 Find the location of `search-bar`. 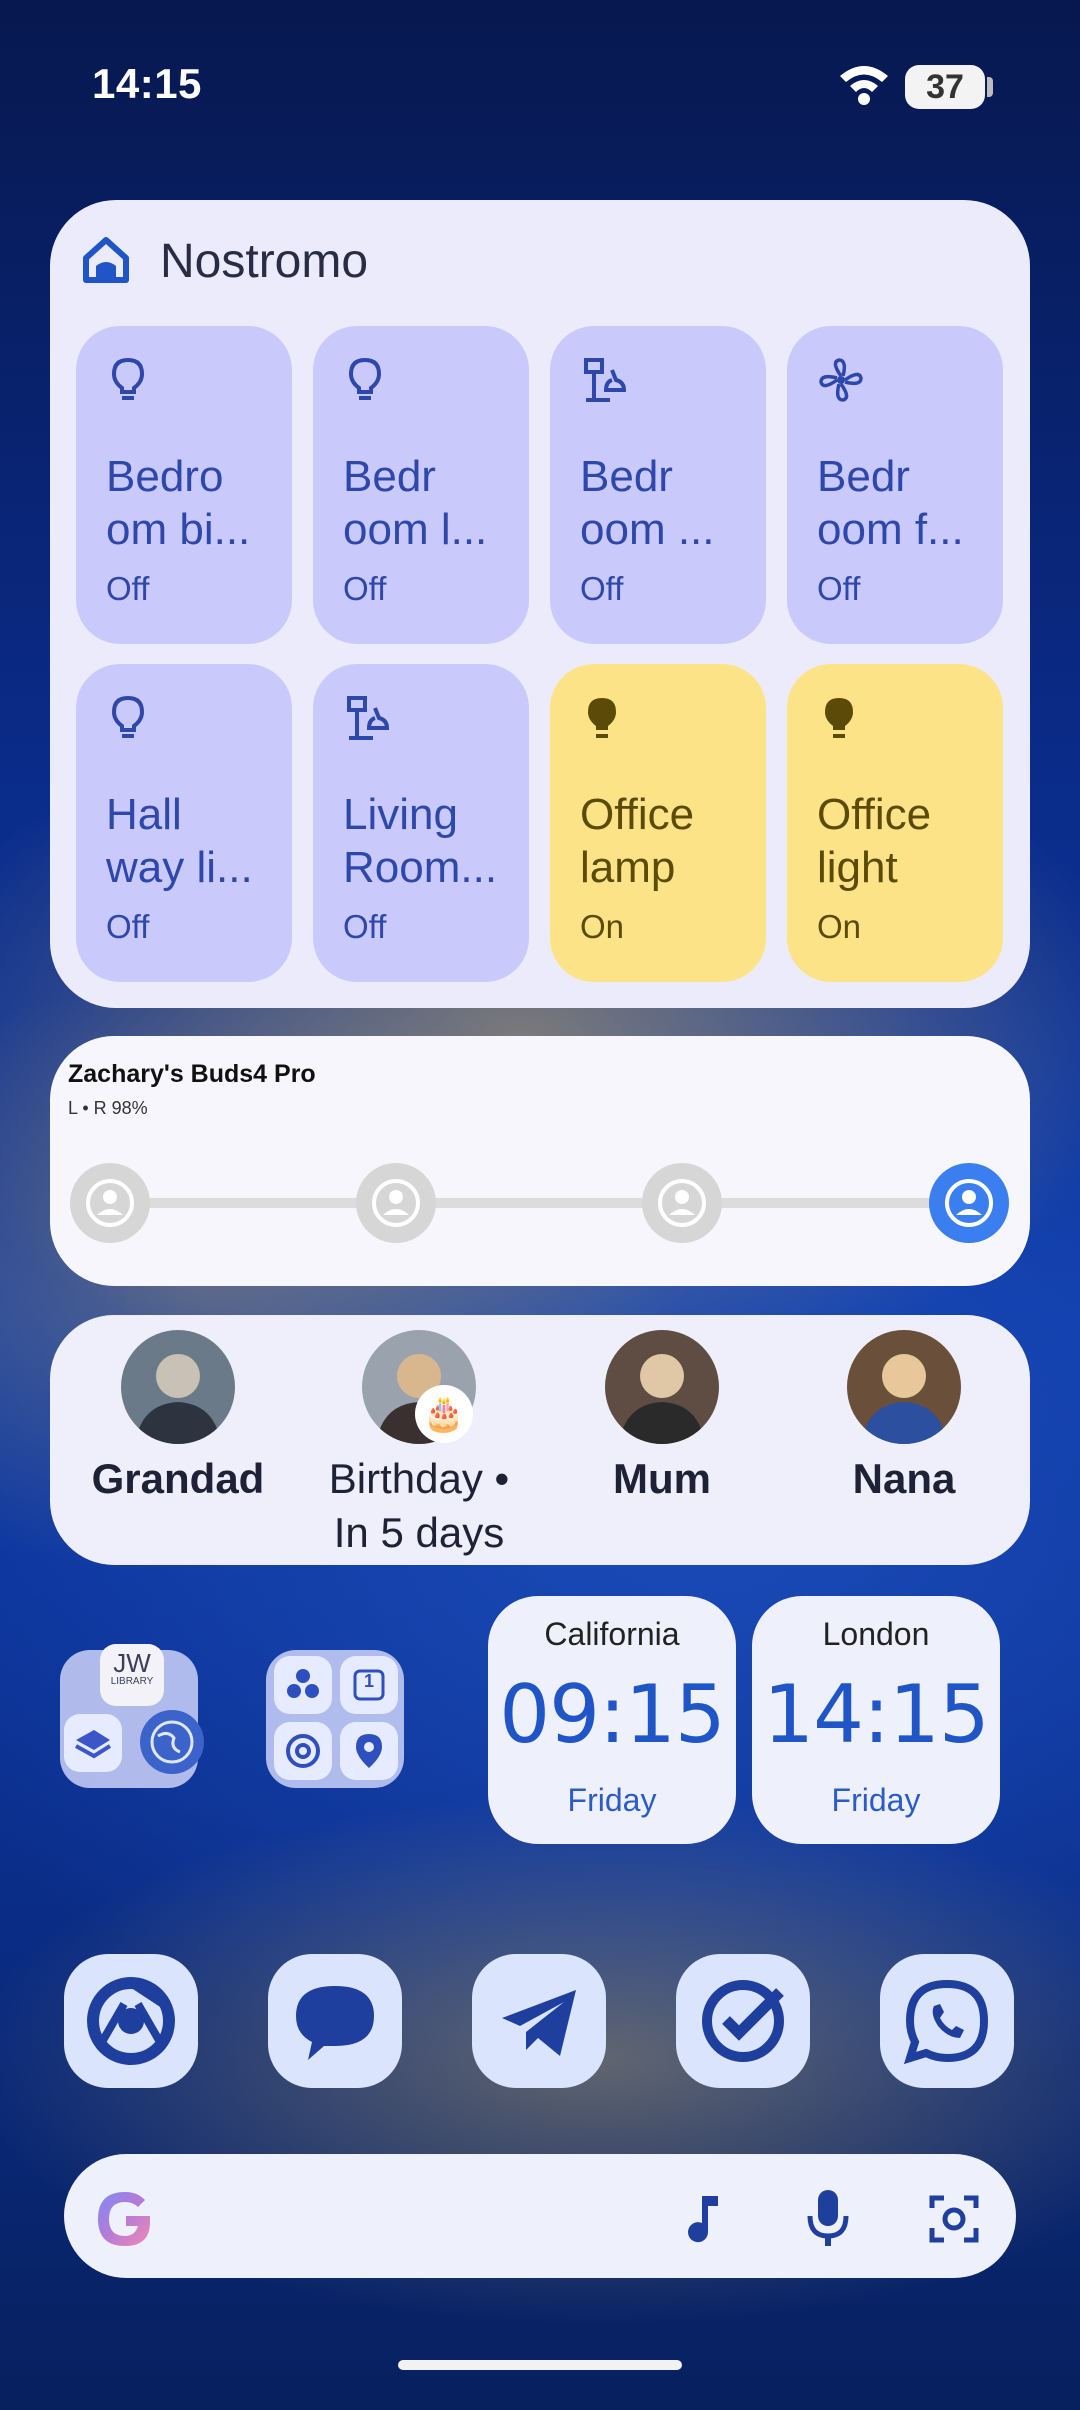

search-bar is located at coordinates (540, 2216).